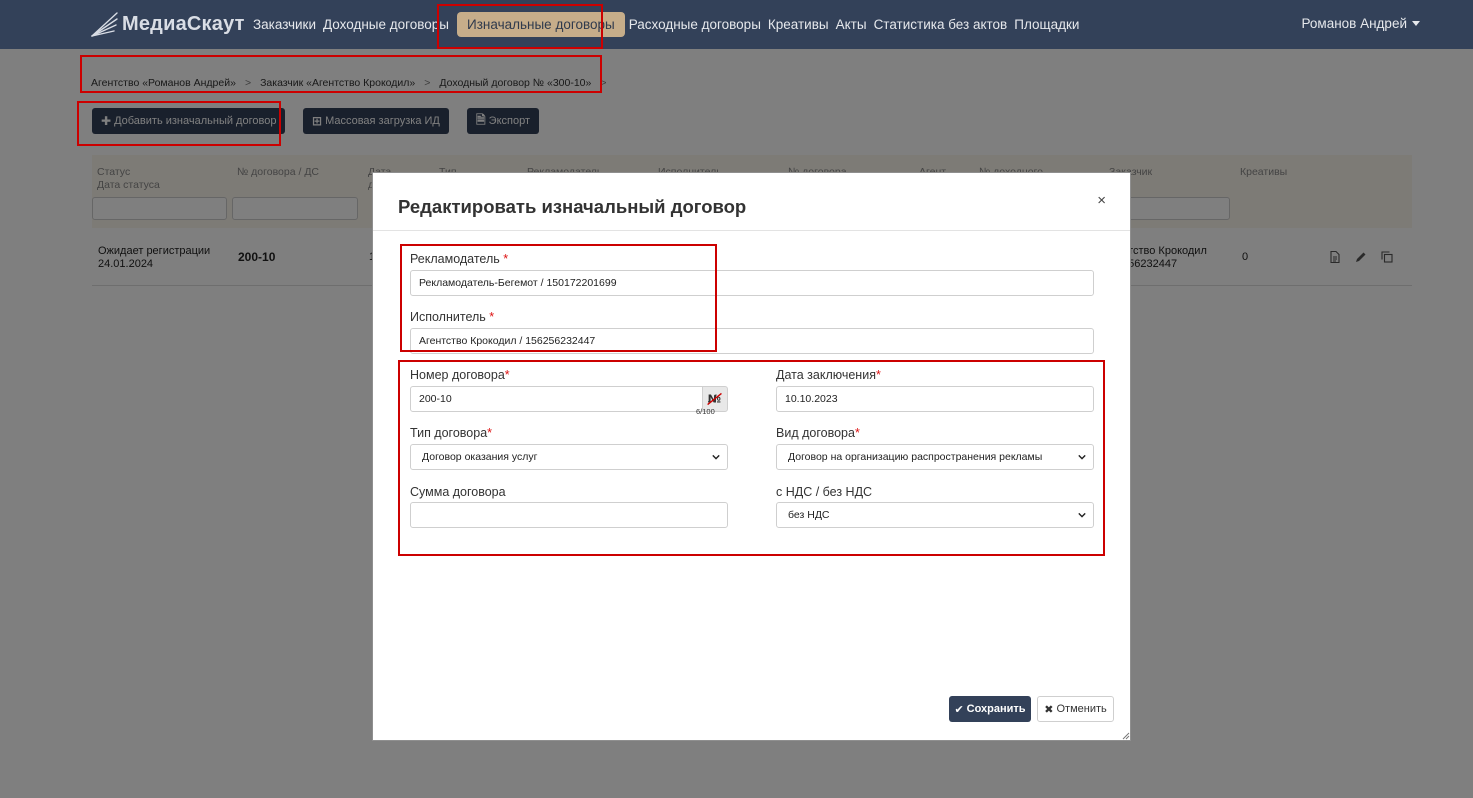 Image resolution: width=1473 pixels, height=798 pixels. I want to click on nav-link-income-contracts: Доходные договоры, so click(386, 24).